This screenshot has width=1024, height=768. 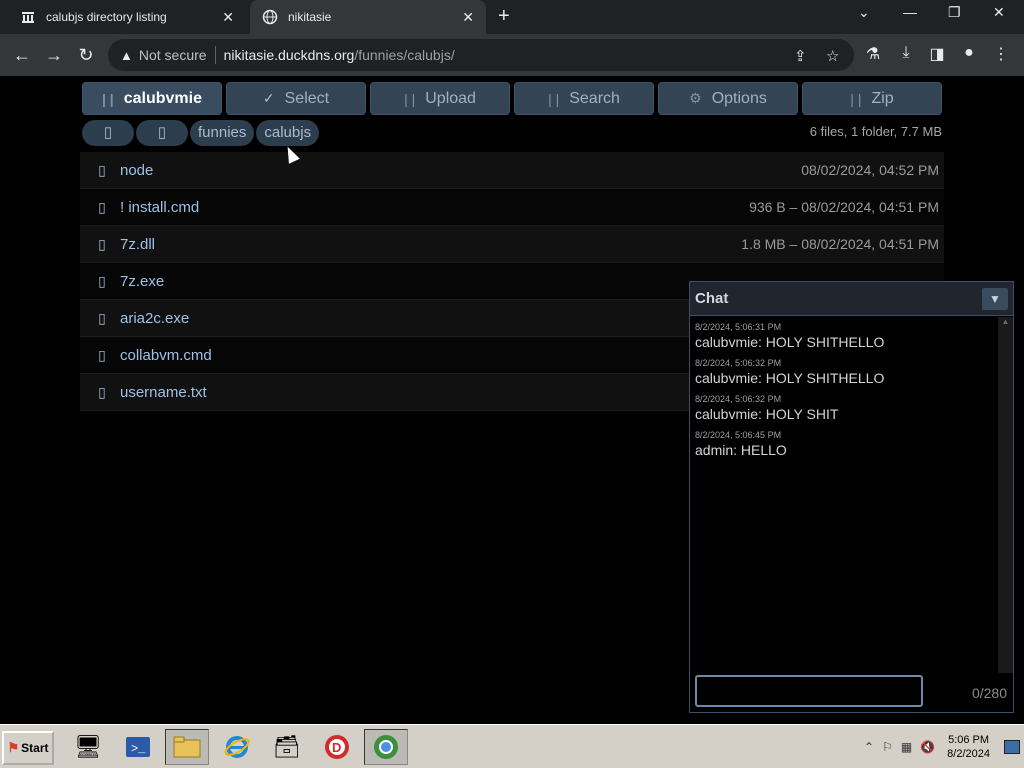 I want to click on forward-button: →, so click(x=54, y=55).